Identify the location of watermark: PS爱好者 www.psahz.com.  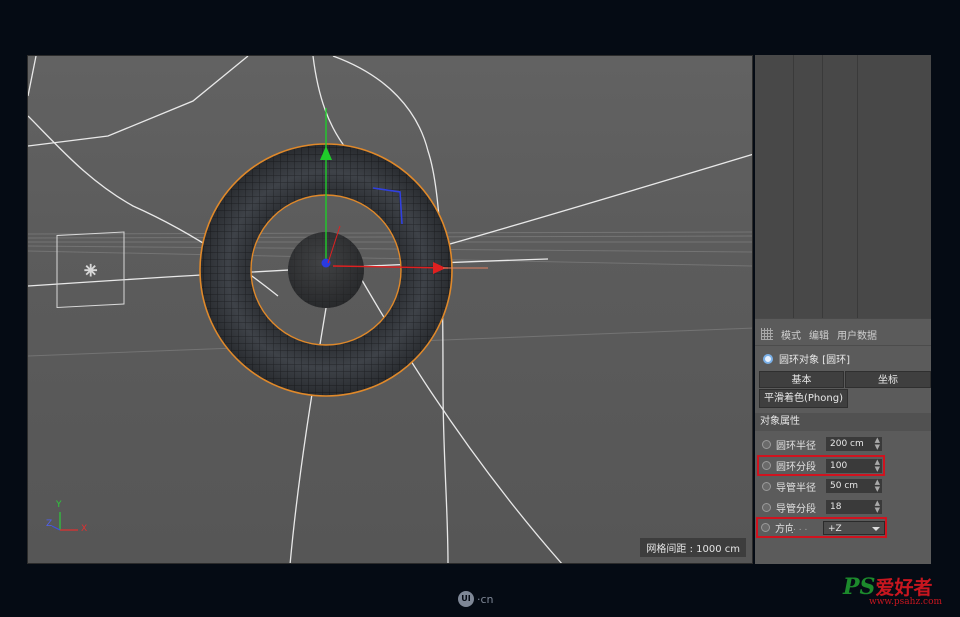
(892, 590).